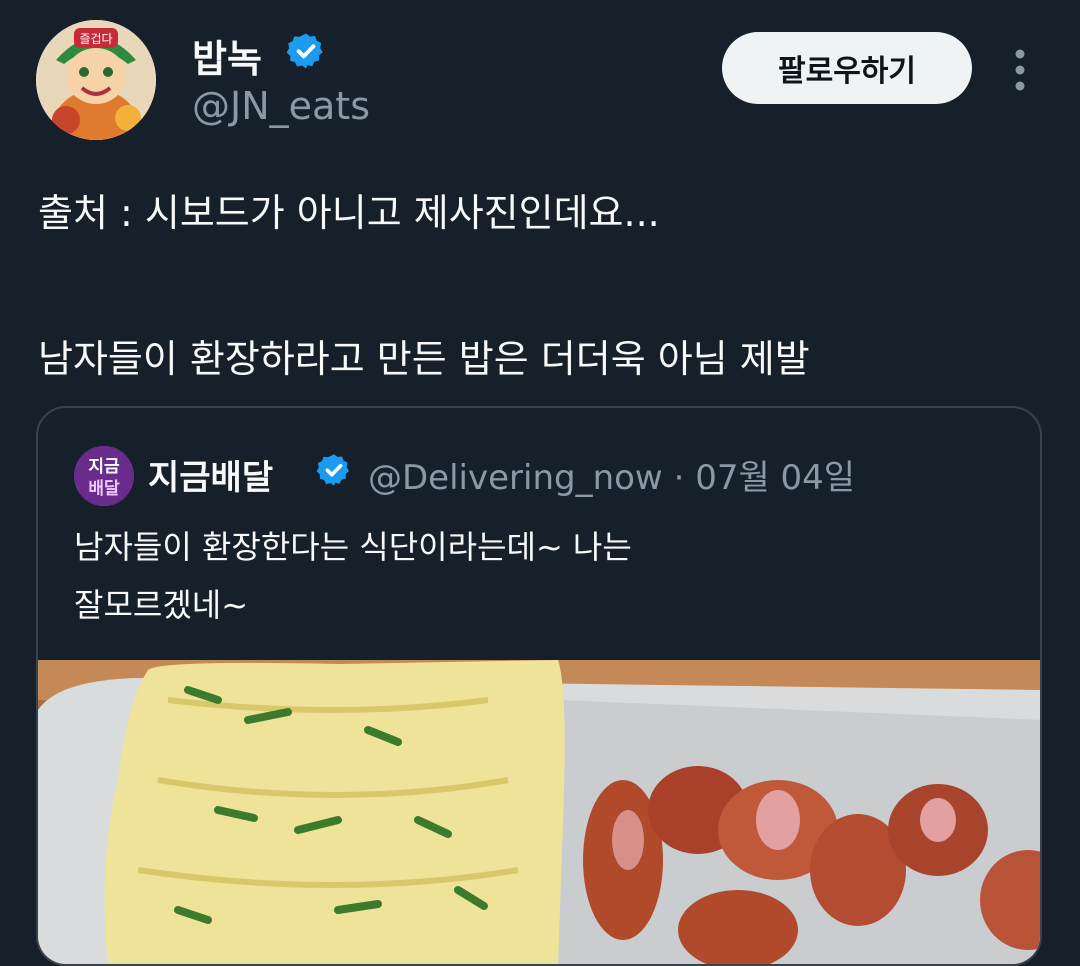  What do you see at coordinates (104, 488) in the screenshot?
I see `svg-text: 배달` at bounding box center [104, 488].